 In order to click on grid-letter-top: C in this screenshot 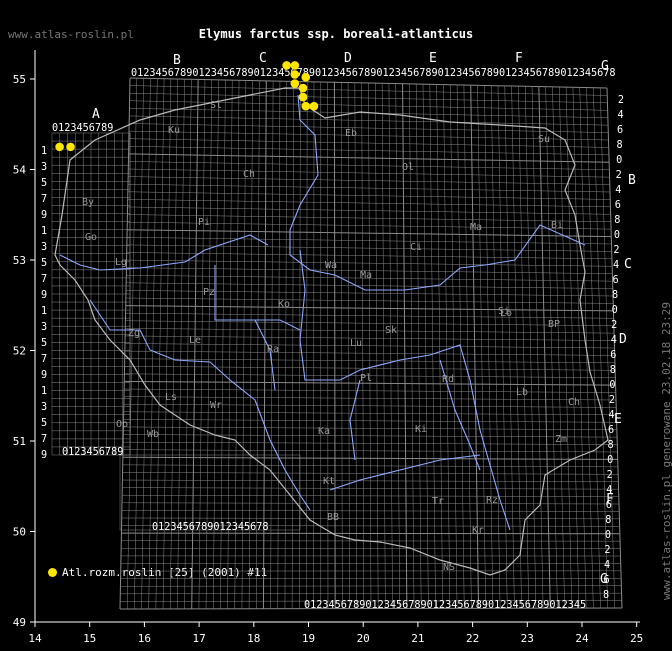, I will do `click(263, 58)`.